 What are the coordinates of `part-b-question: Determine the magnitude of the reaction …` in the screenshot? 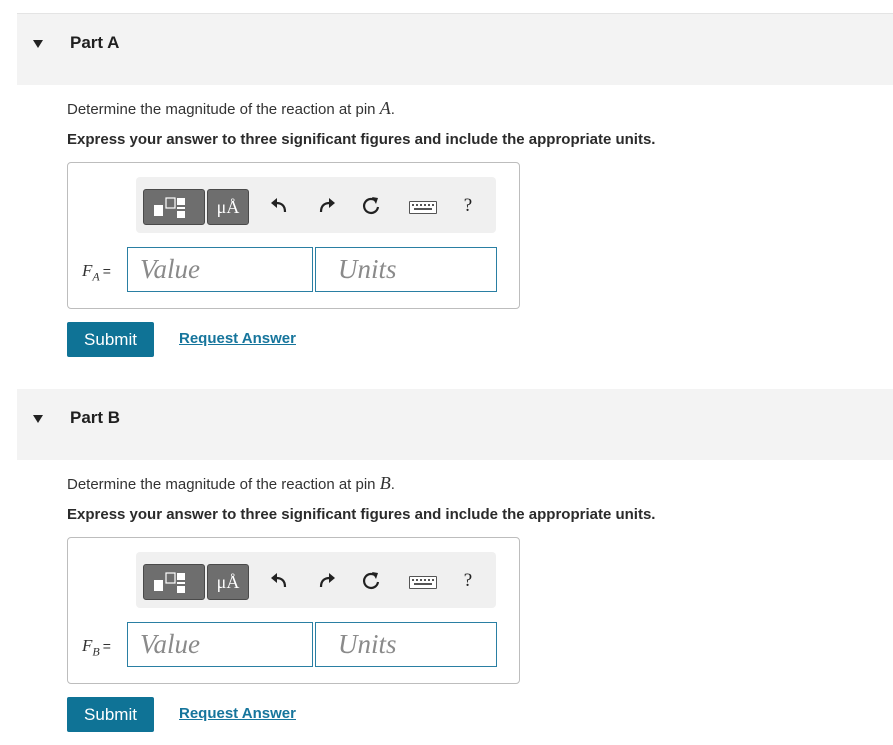 It's located at (231, 483).